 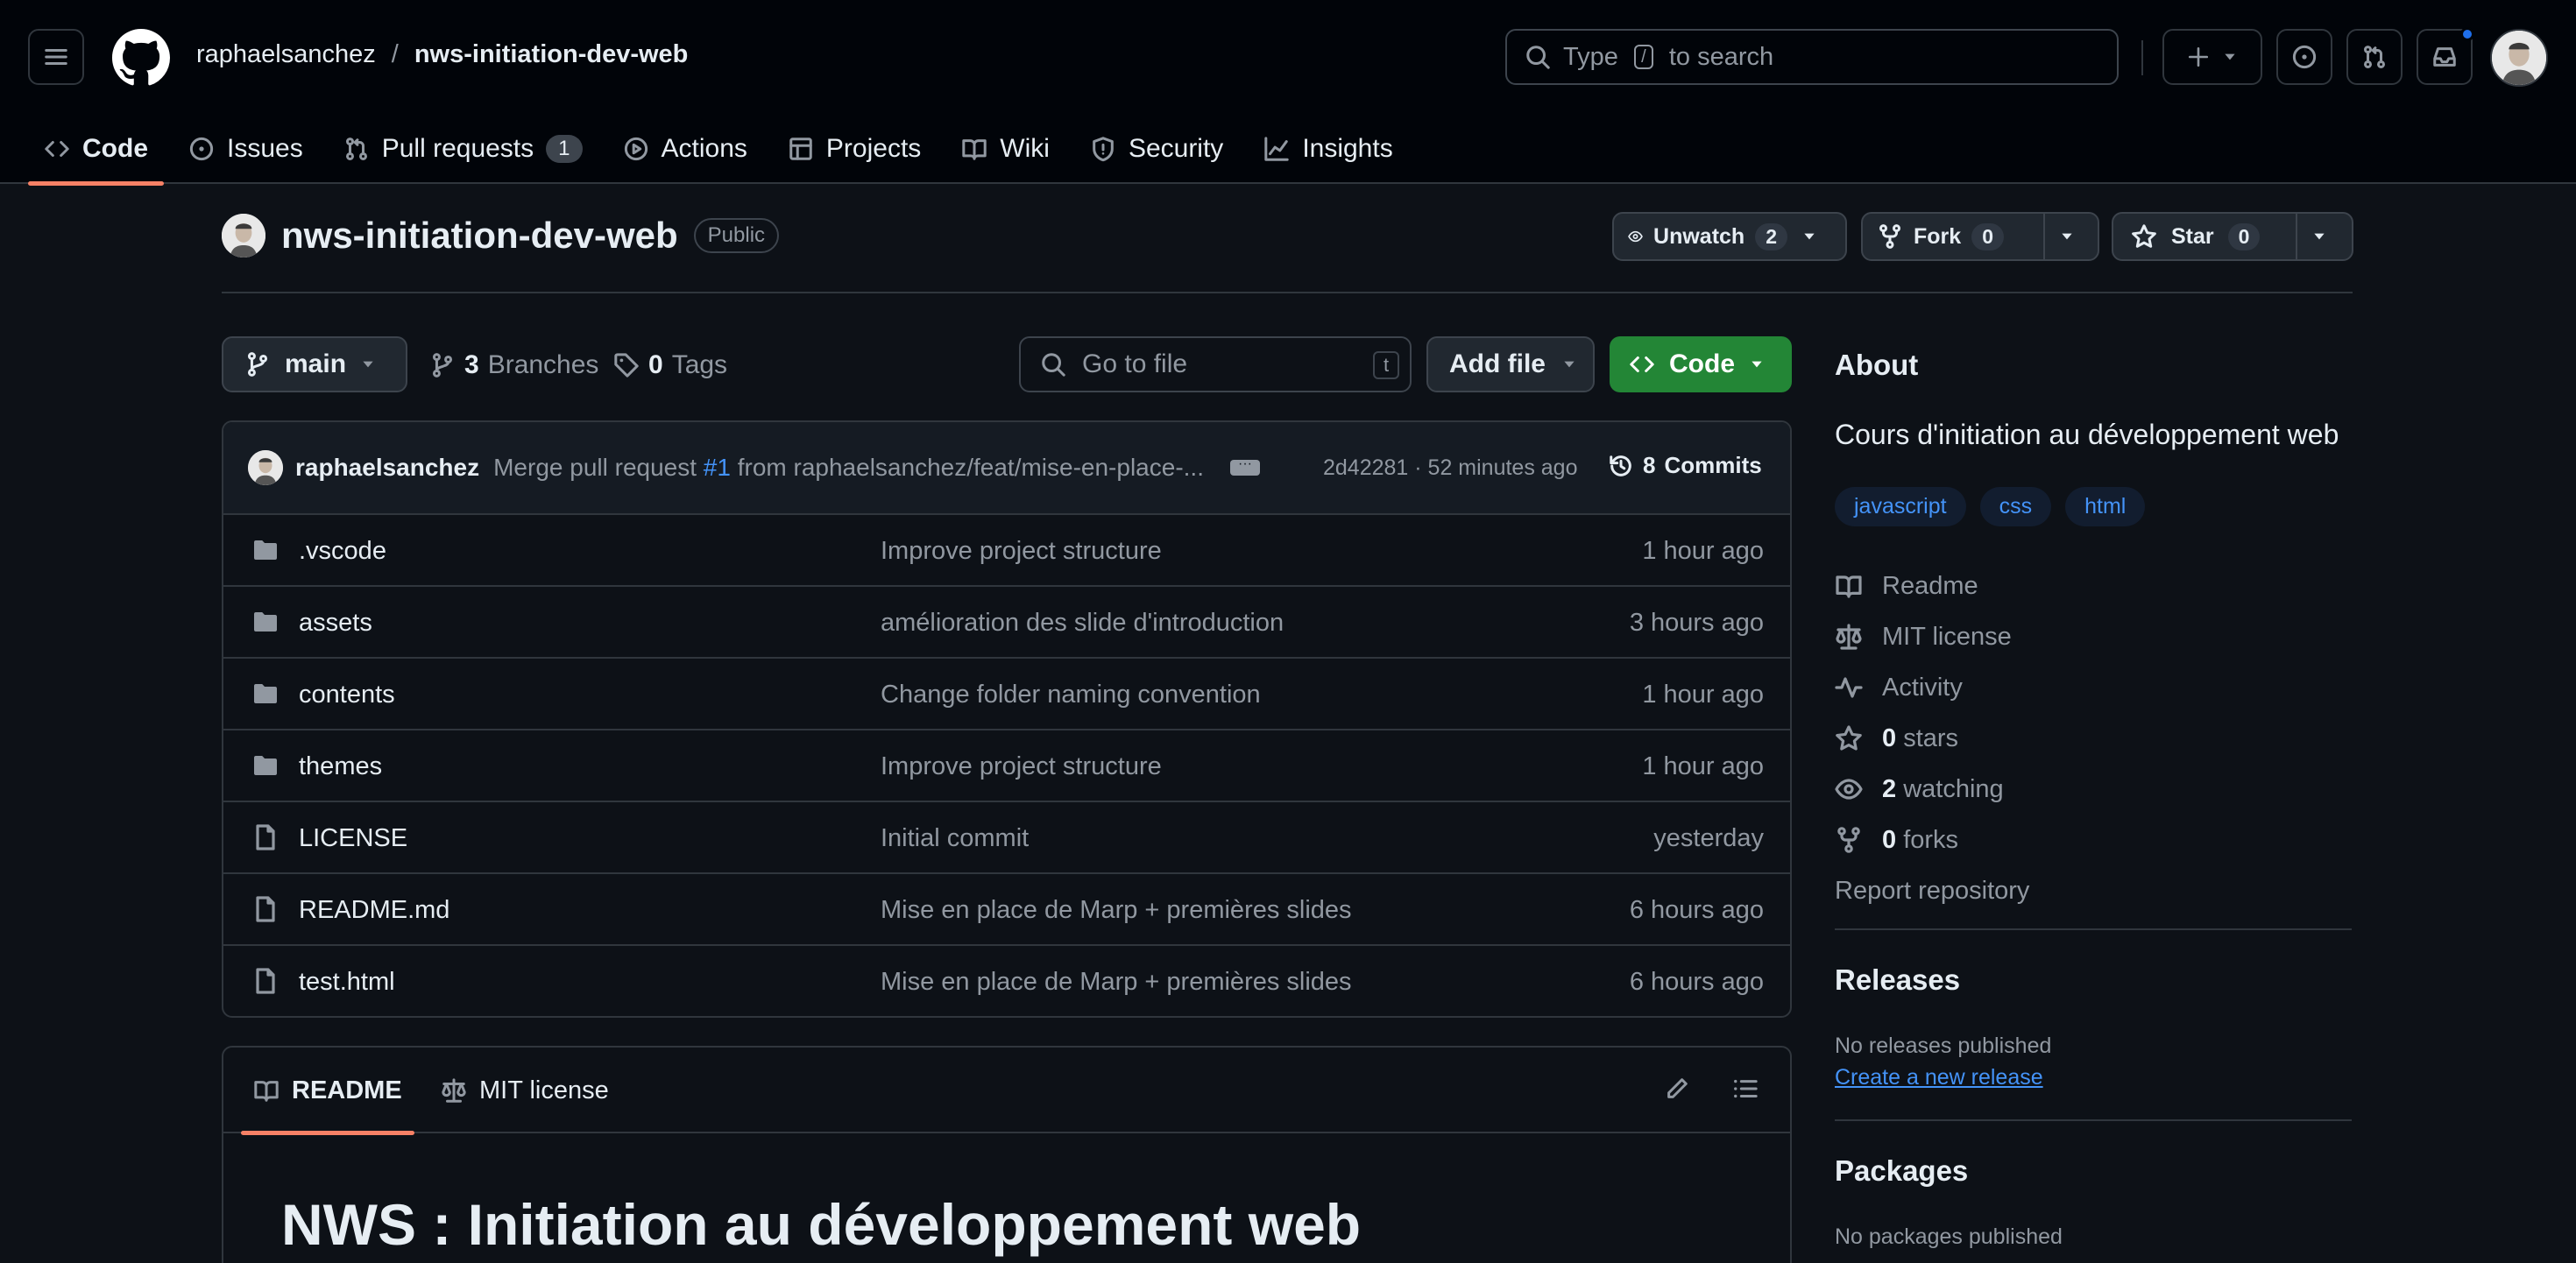 What do you see at coordinates (96, 150) in the screenshot?
I see `tab-code: Code` at bounding box center [96, 150].